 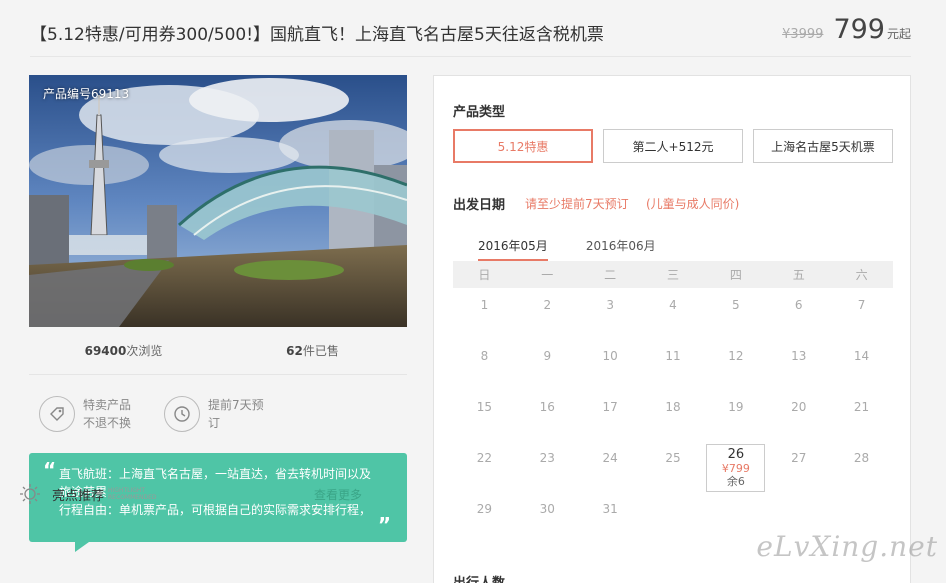 I want to click on calendar-day: 4, so click(x=673, y=305).